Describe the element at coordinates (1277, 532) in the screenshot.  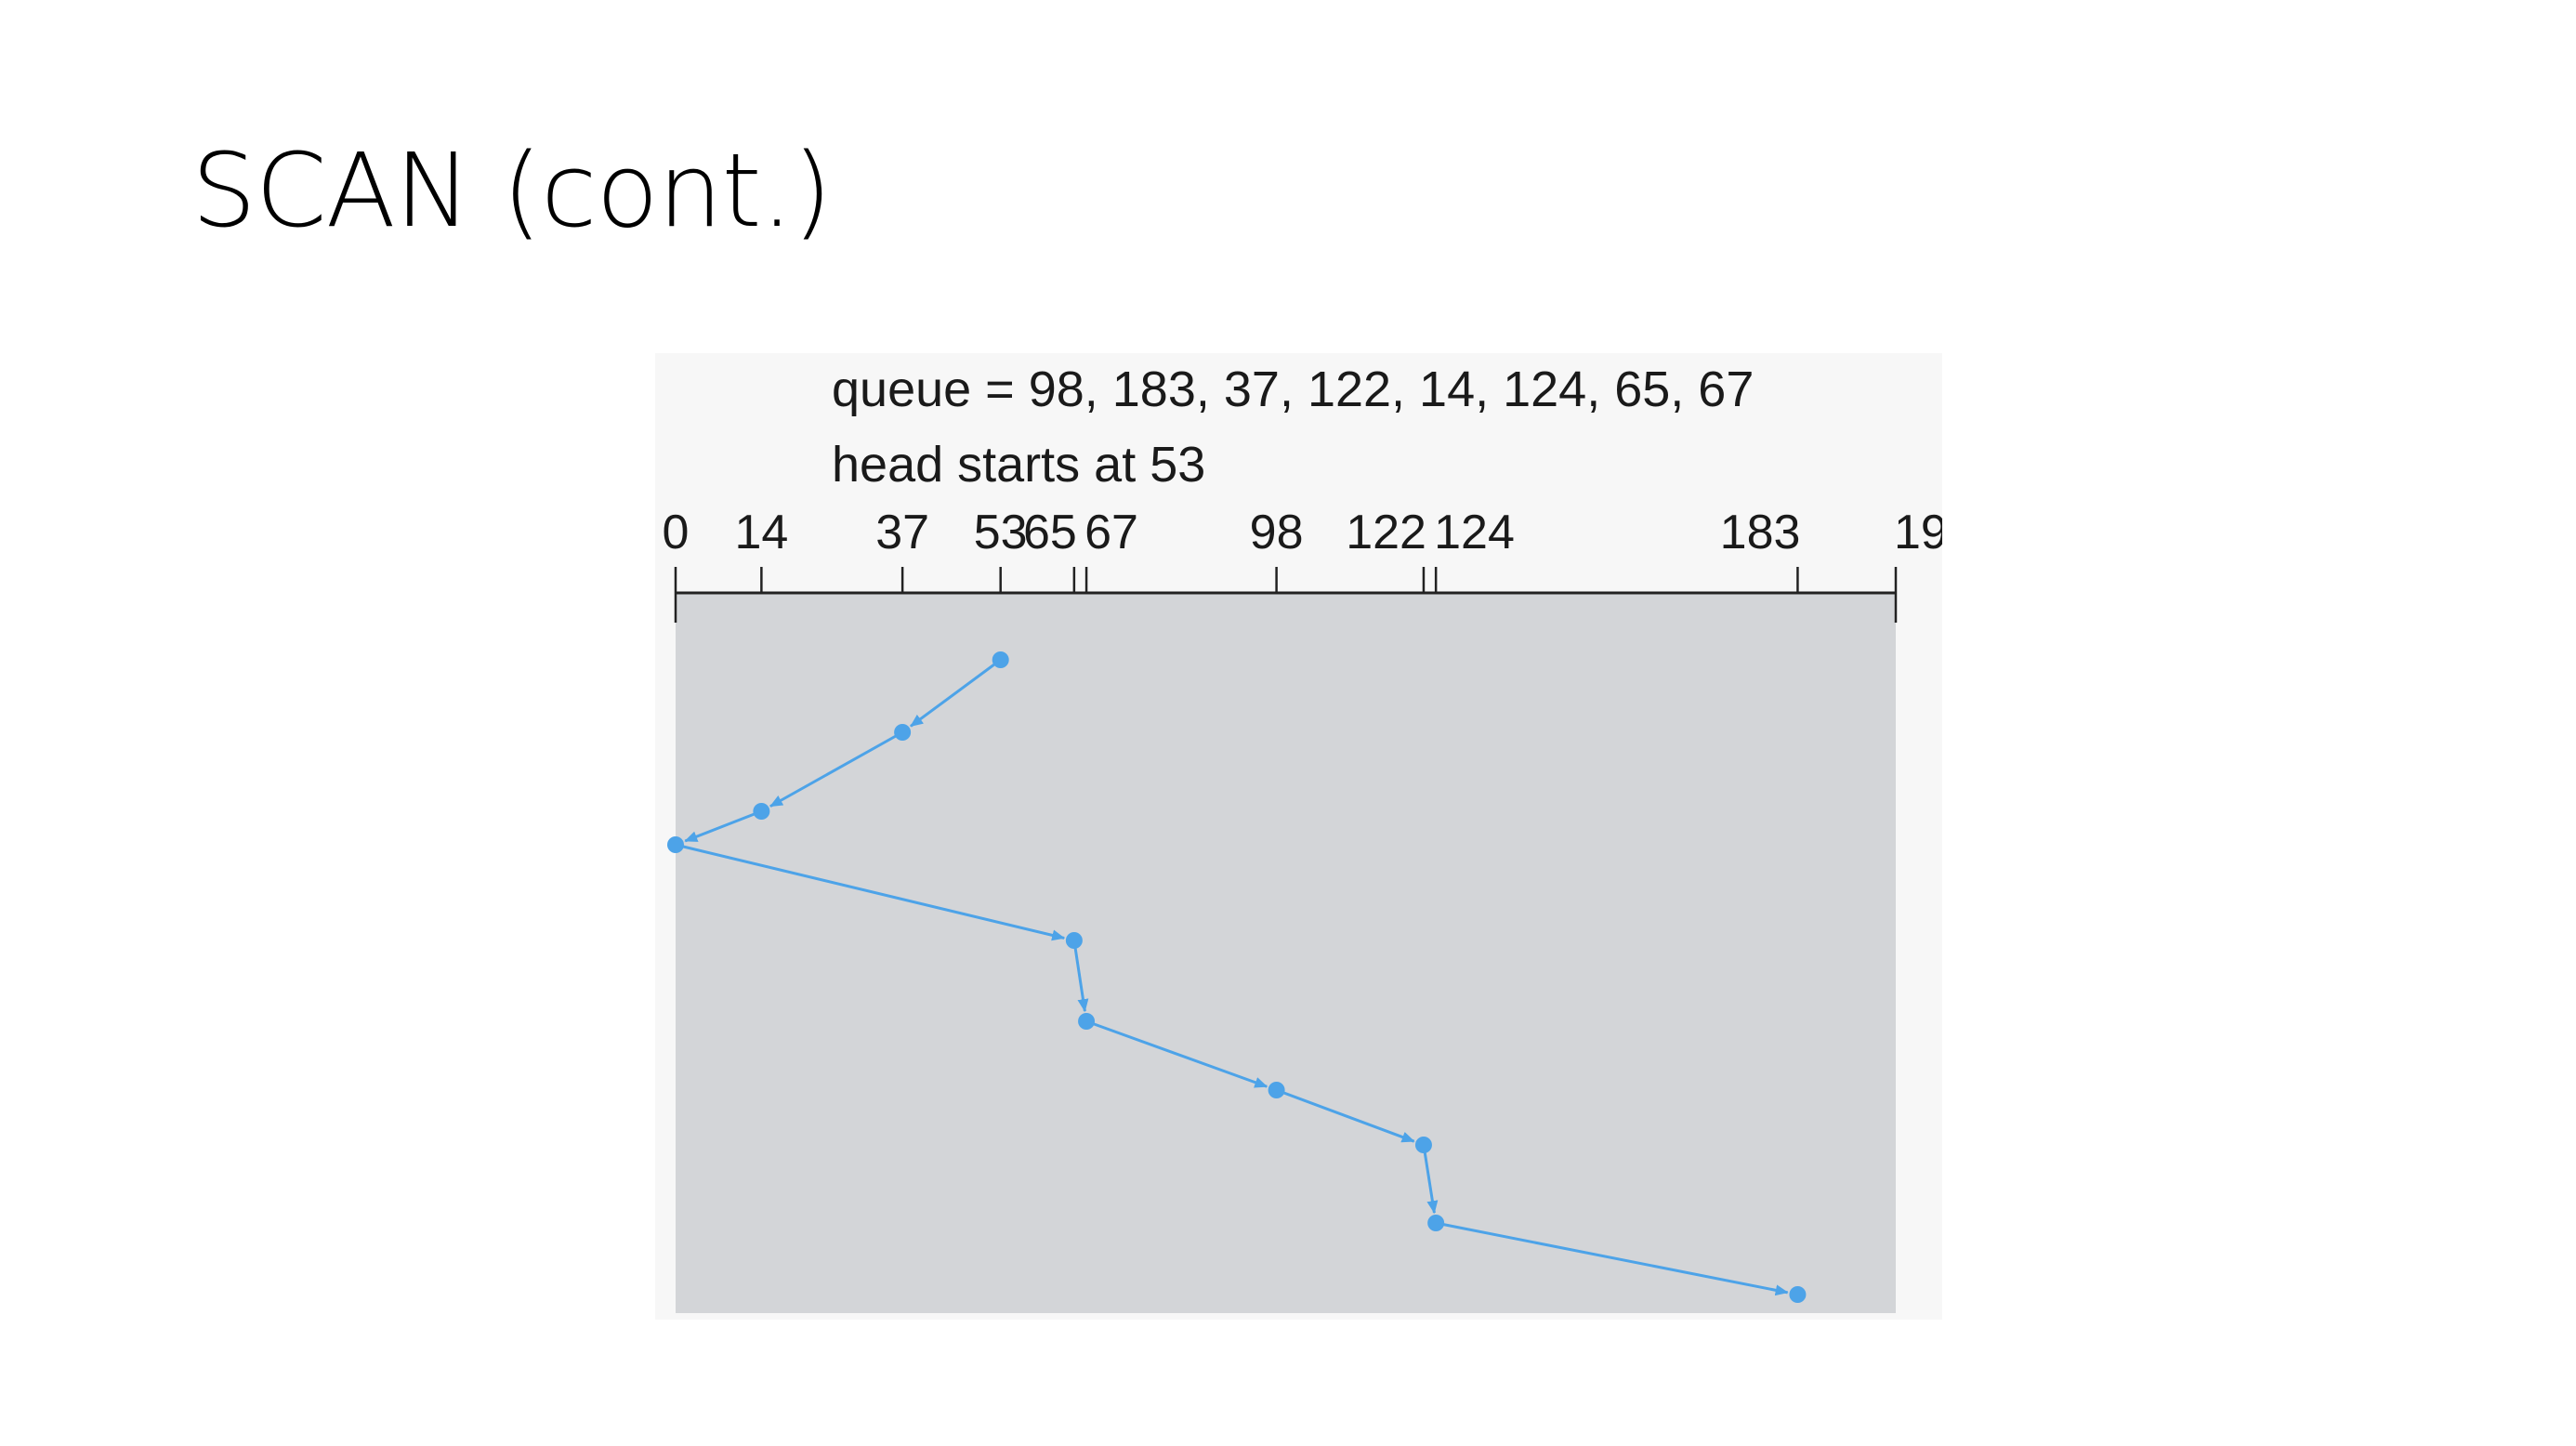
I see `tick-label: 98` at that location.